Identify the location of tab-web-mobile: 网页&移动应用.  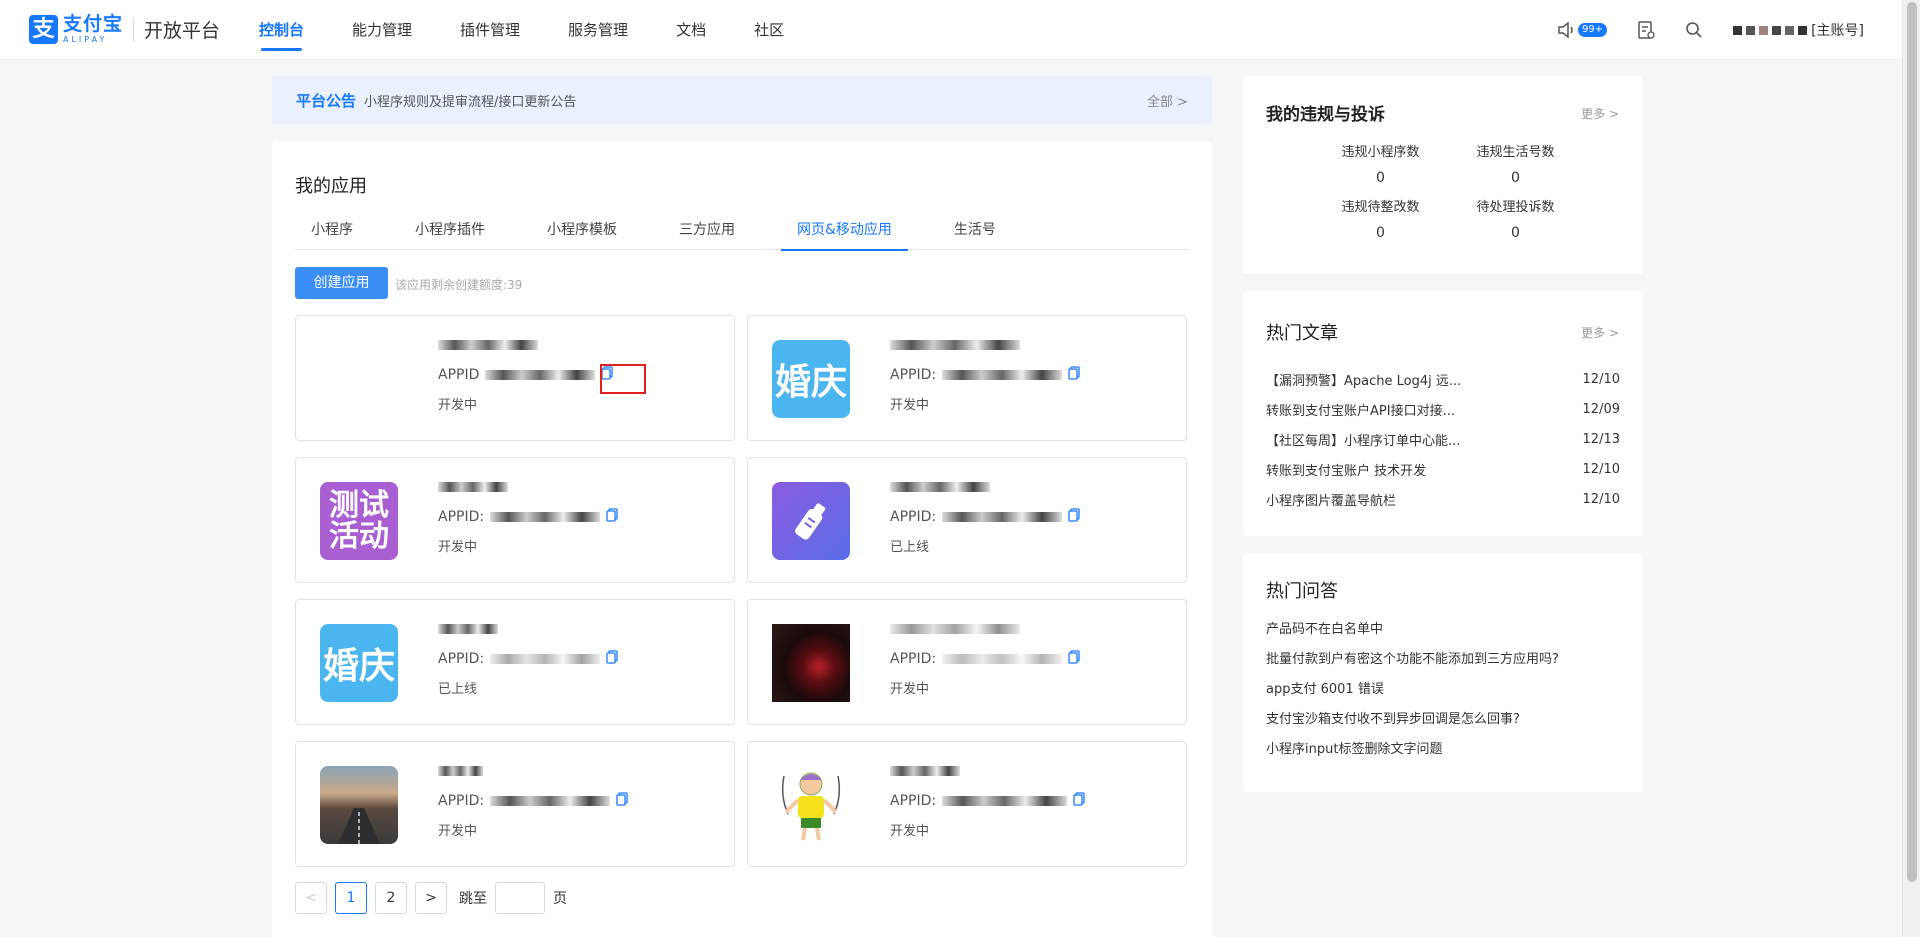
(844, 231).